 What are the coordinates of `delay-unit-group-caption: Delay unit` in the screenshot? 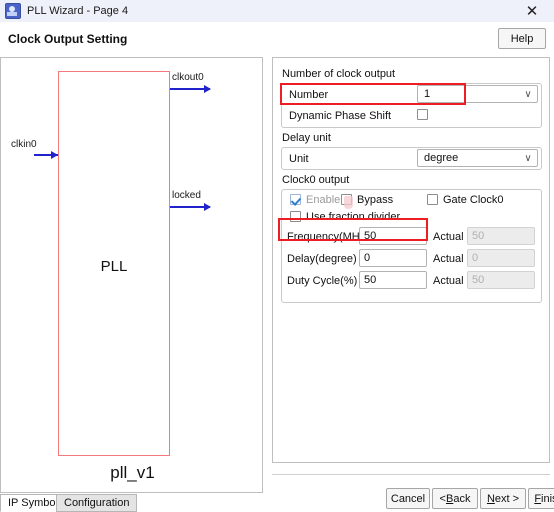 It's located at (306, 138).